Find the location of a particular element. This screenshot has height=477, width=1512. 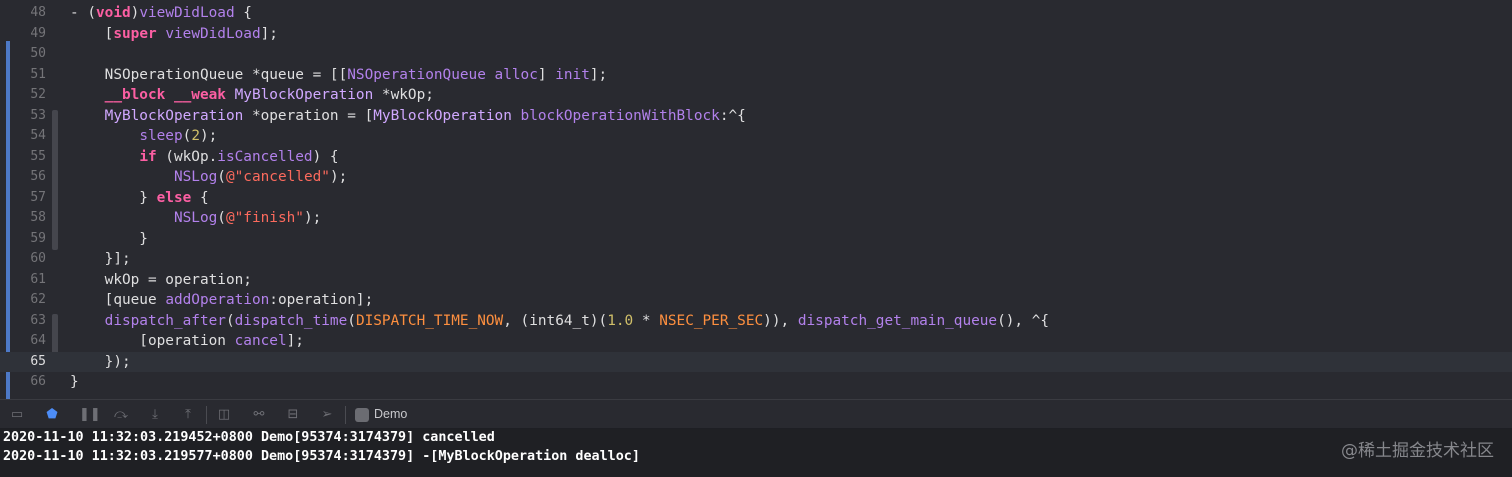

code-token: NSEC_PER_SEC is located at coordinates (711, 320).